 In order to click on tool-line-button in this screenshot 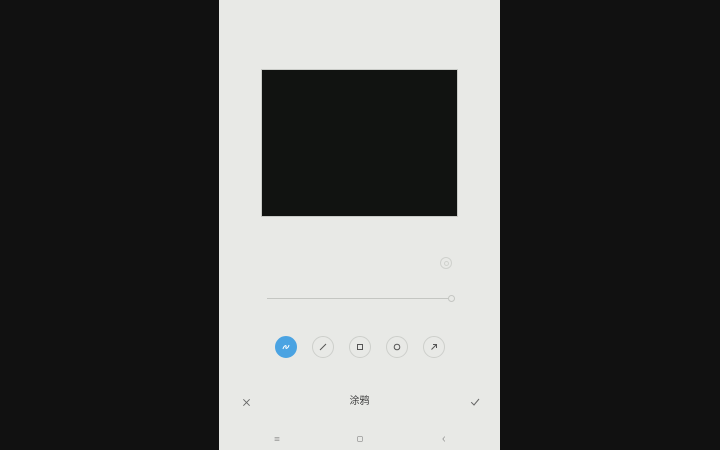, I will do `click(323, 347)`.